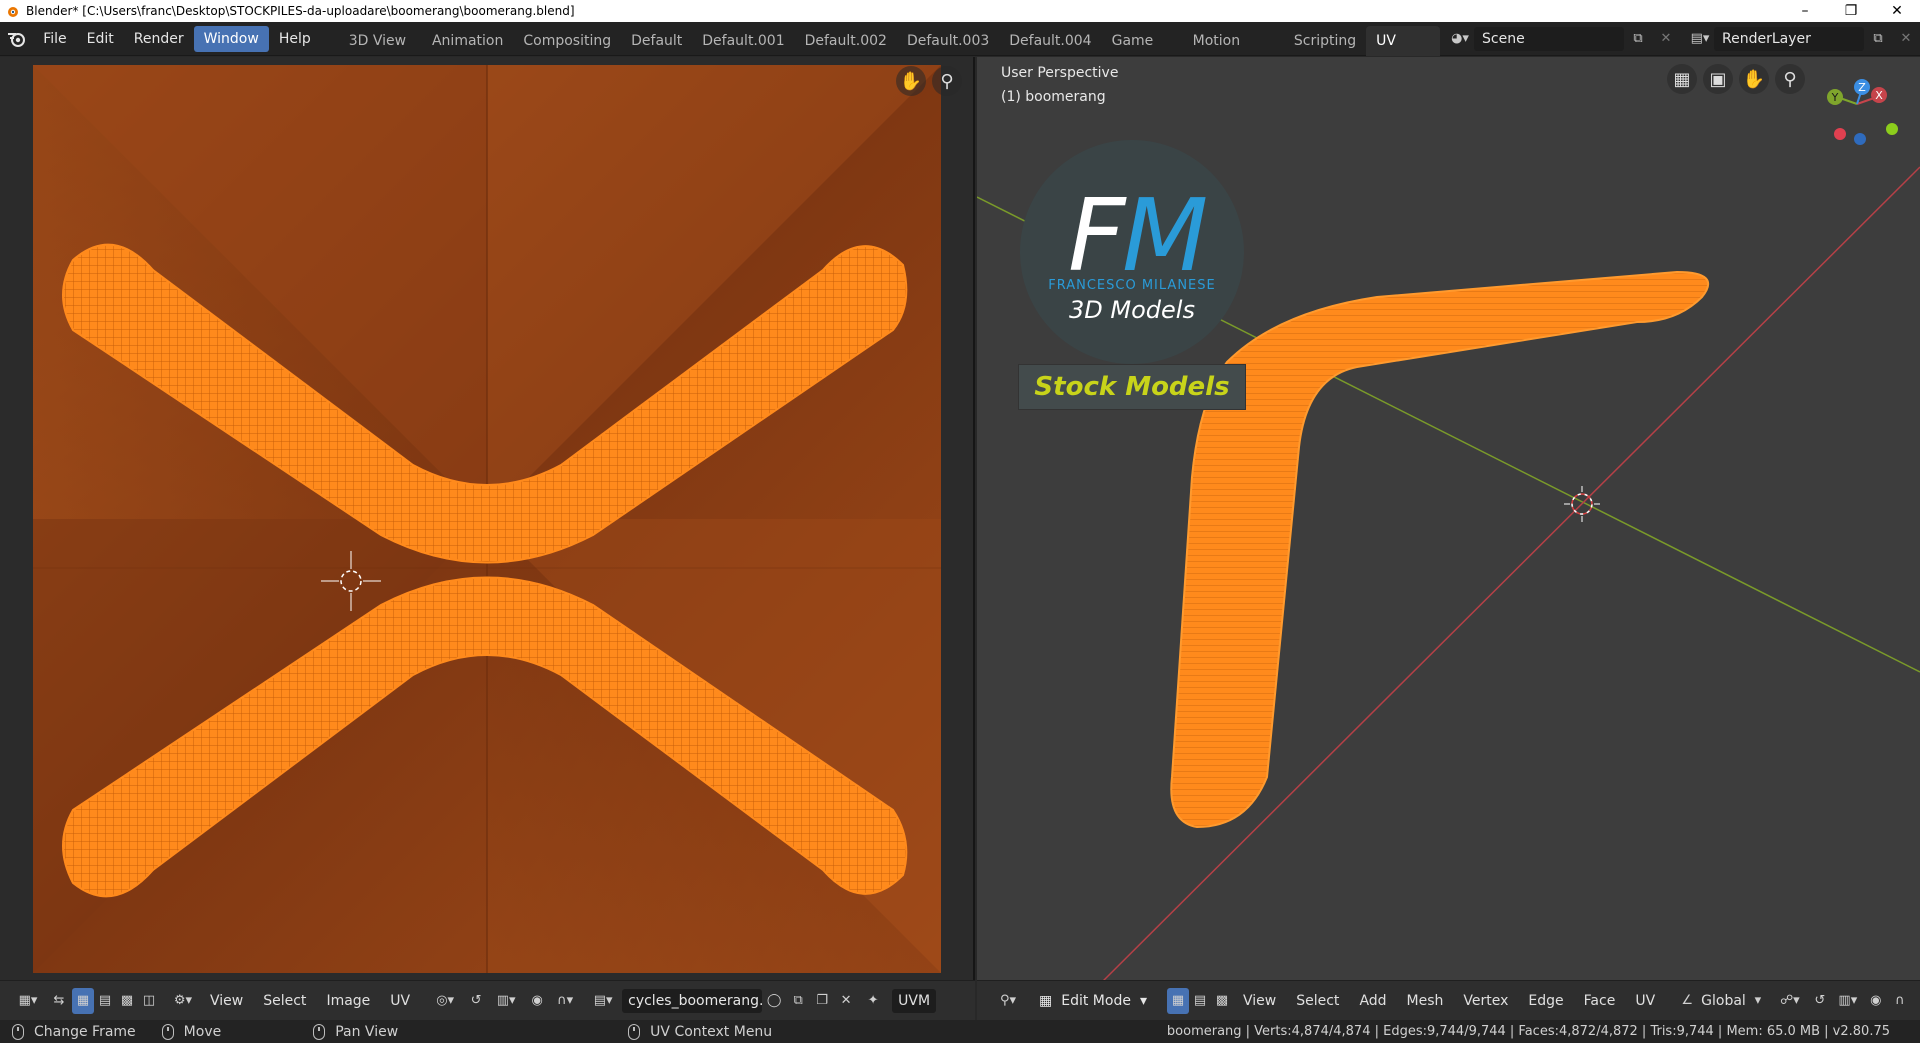  What do you see at coordinates (1053, 97) in the screenshot?
I see `viewport-object-label: (1) boomerang` at bounding box center [1053, 97].